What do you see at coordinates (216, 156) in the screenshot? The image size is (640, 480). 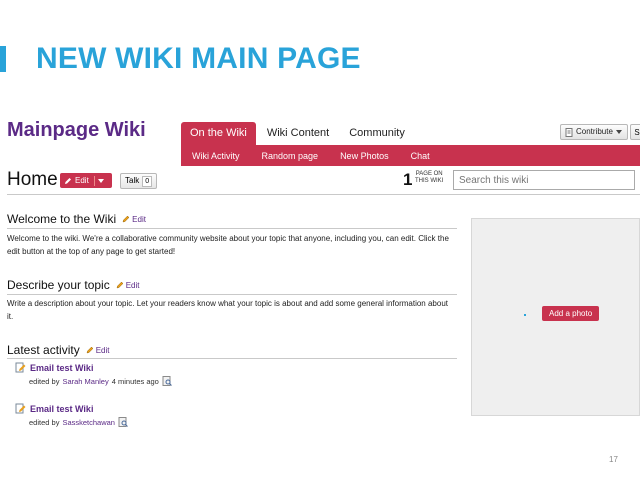 I see `subnav-wiki-activity: Wiki Activity` at bounding box center [216, 156].